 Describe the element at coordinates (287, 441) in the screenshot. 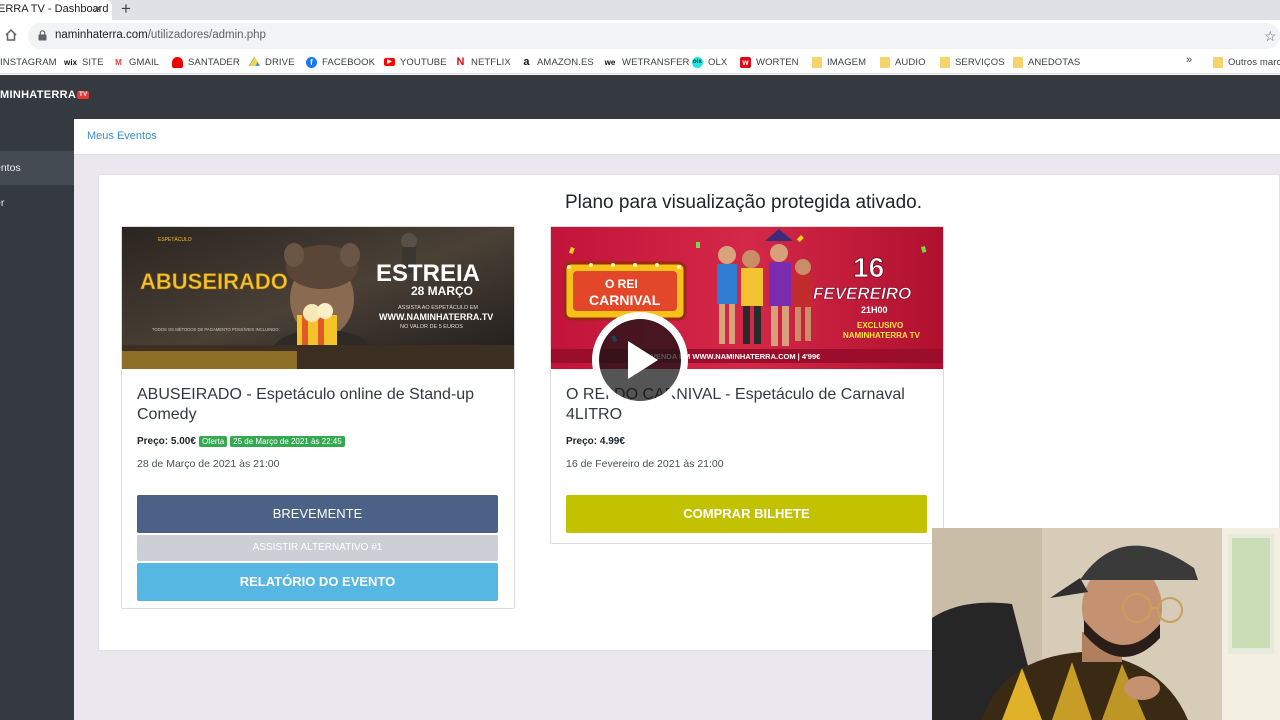

I see `offer-date-badge: 25 de Março de 2021 às 22:45` at that location.